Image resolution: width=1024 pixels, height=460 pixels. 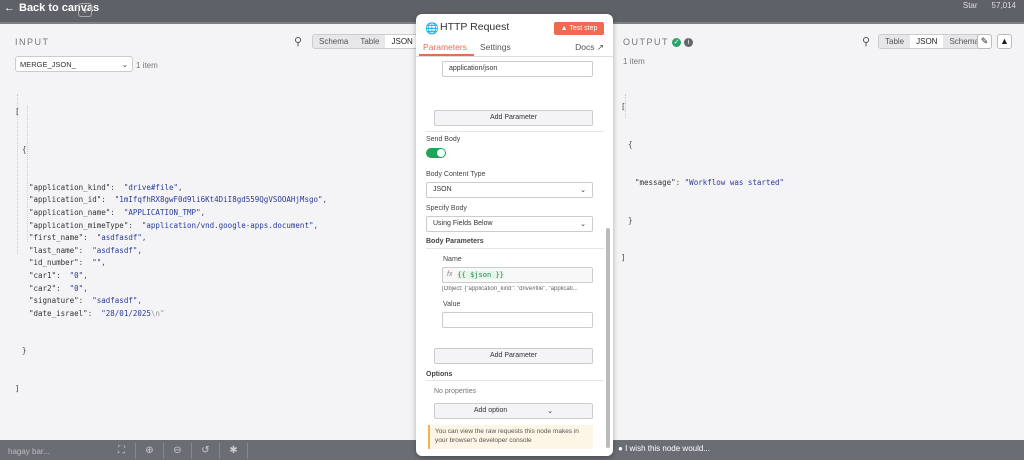 I want to click on json-row: "signature": "sadfasdf",, so click(x=85, y=301).